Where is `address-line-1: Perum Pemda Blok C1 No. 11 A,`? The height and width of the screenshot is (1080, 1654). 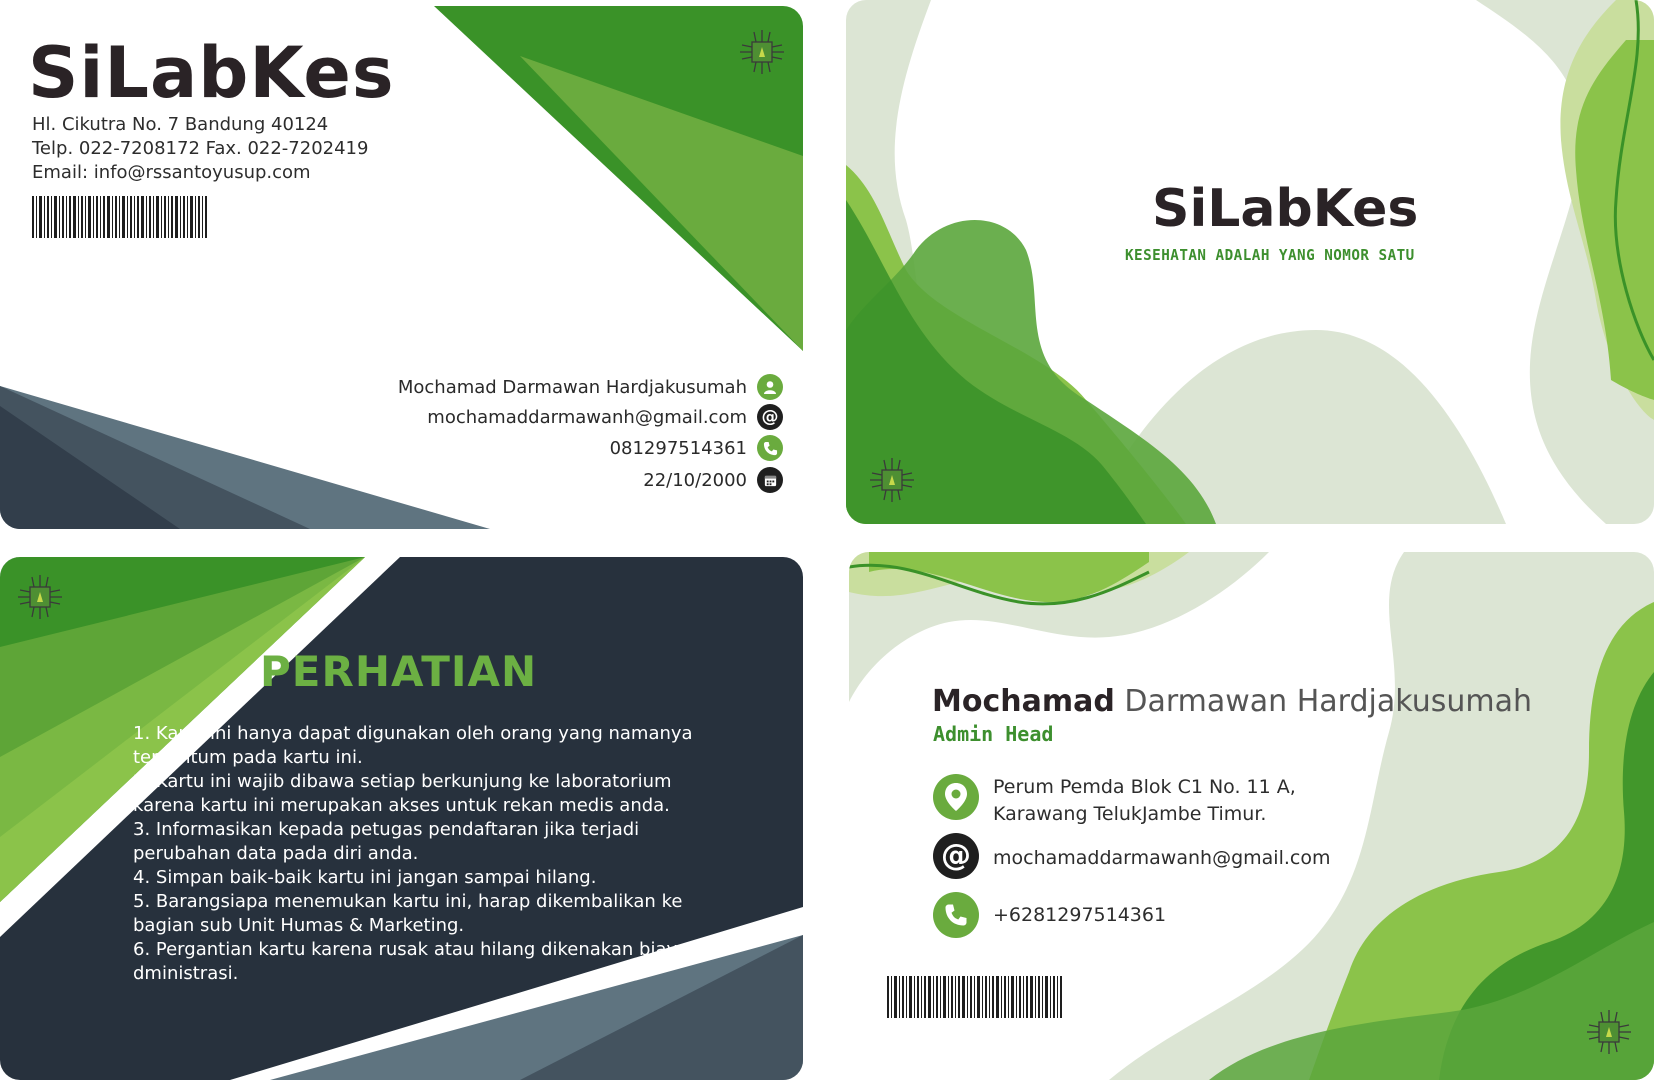
address-line-1: Perum Pemda Blok C1 No. 11 A, is located at coordinates (1144, 787).